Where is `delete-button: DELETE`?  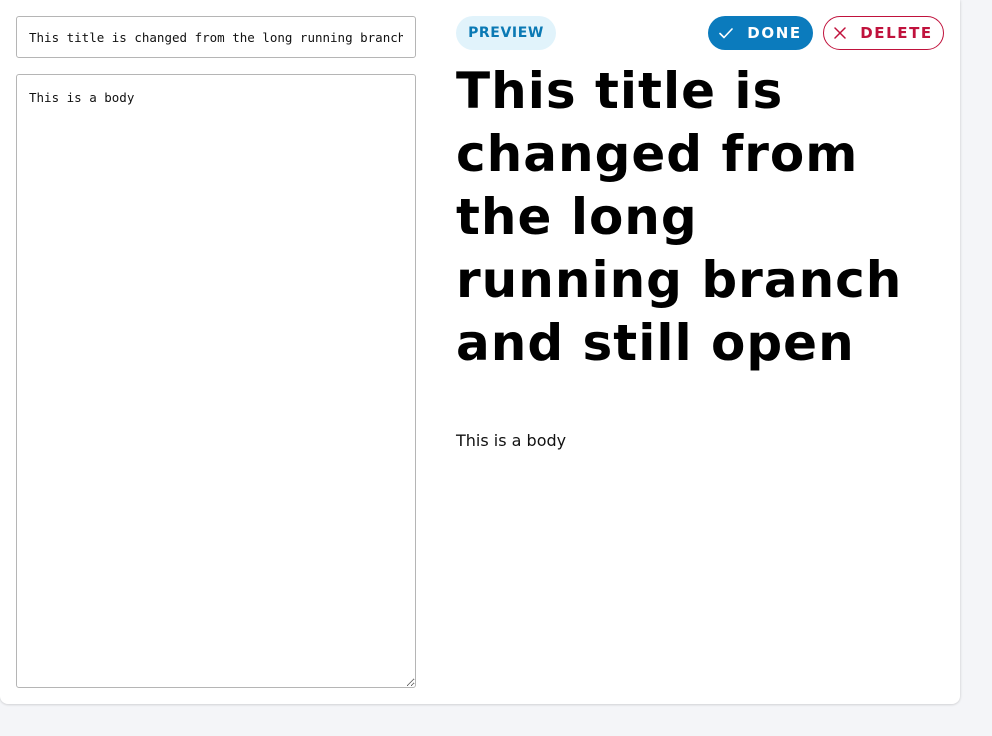 delete-button: DELETE is located at coordinates (883, 33).